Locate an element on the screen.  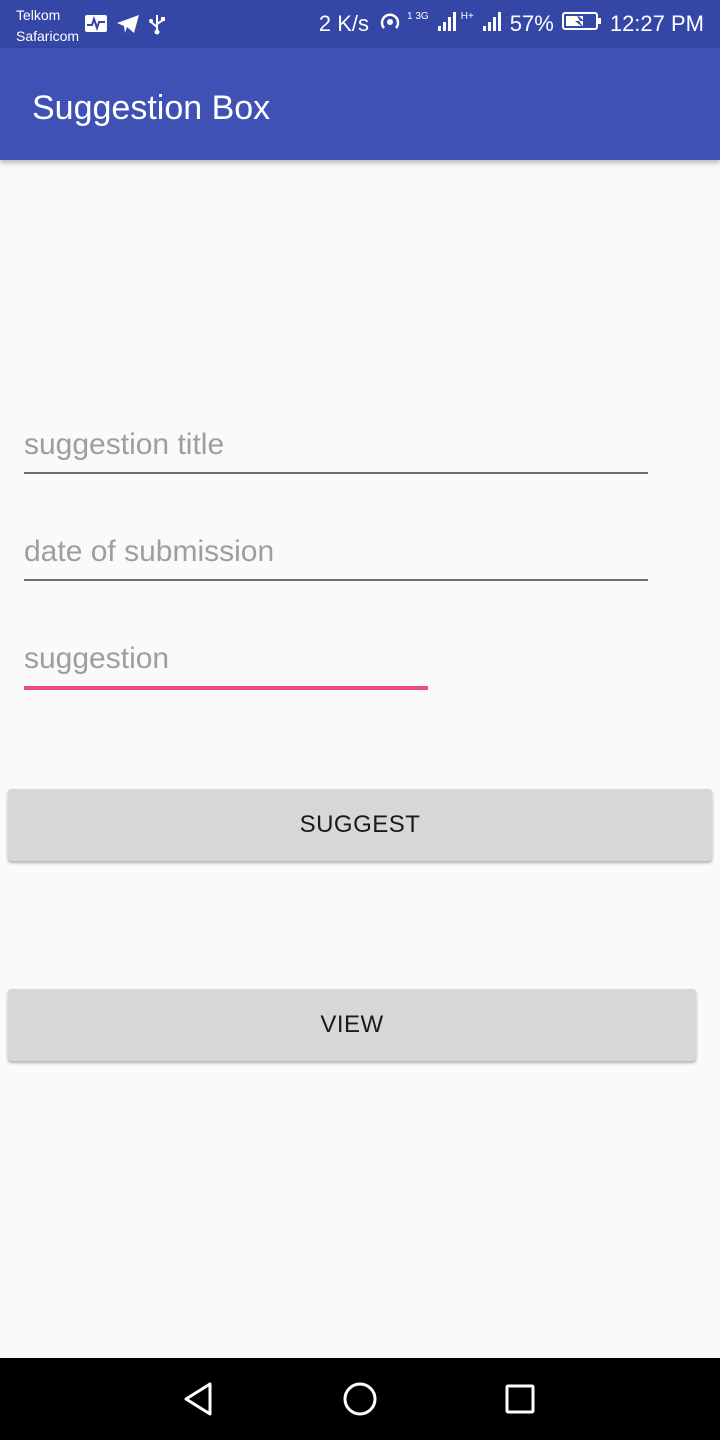
hotspot-icon is located at coordinates (390, 24).